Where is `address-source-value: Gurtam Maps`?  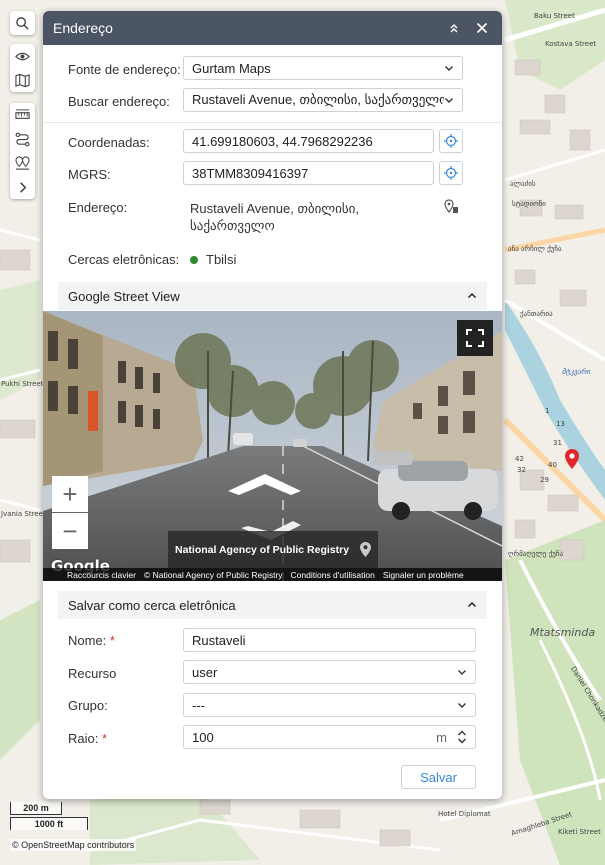 address-source-value: Gurtam Maps is located at coordinates (231, 68).